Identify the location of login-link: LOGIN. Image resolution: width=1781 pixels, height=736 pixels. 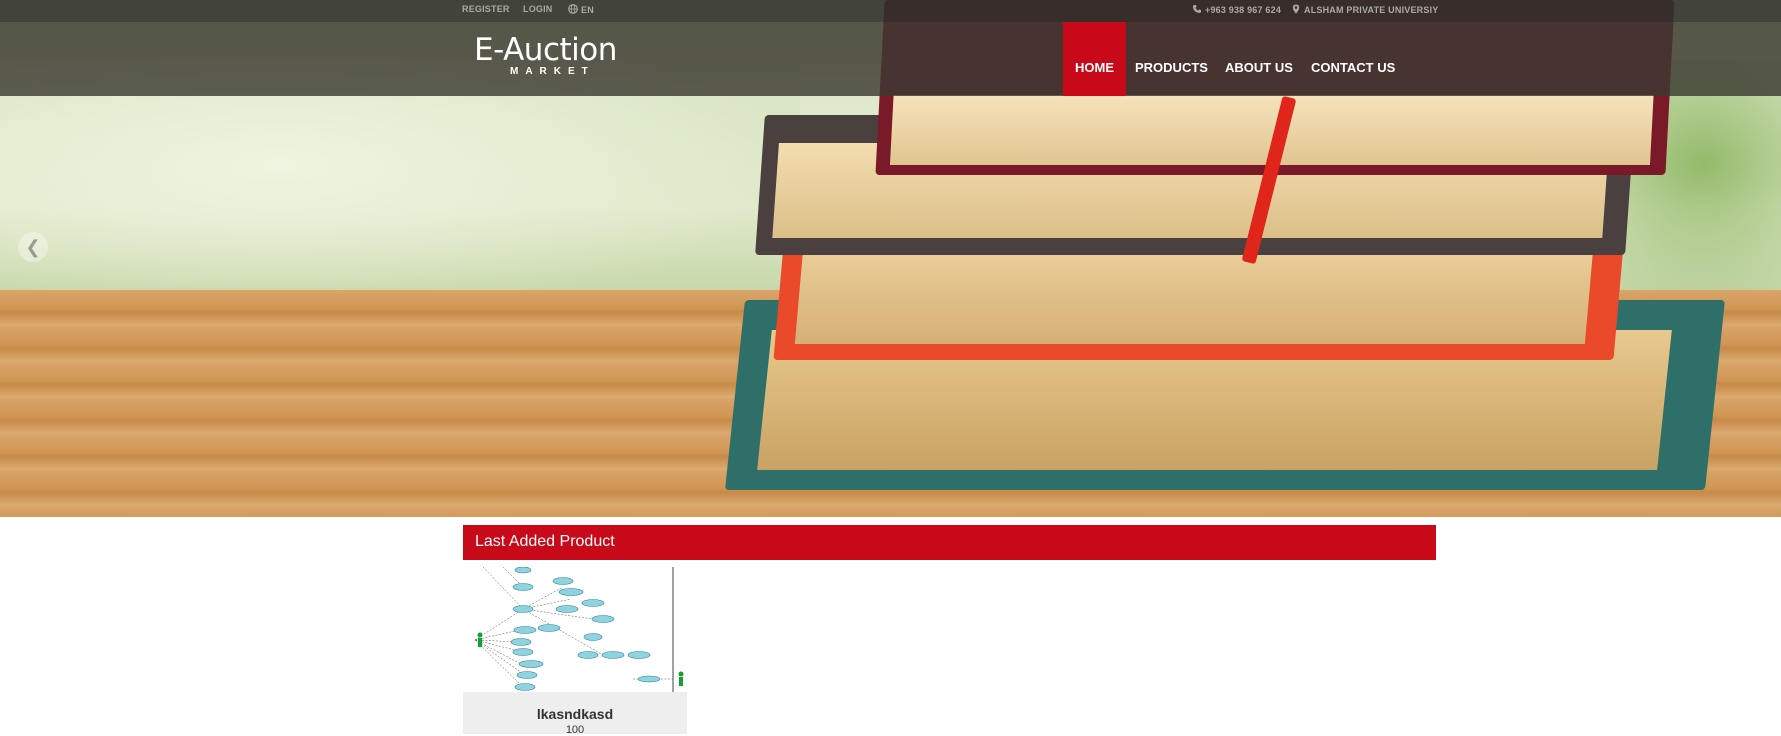
(538, 9).